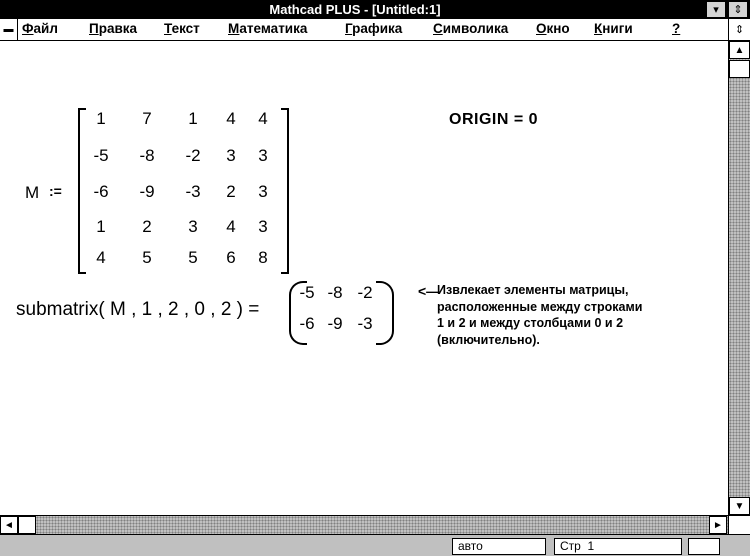 The width and height of the screenshot is (750, 556). Describe the element at coordinates (82, 191) in the screenshot. I see `matrix-left-bracket` at that location.